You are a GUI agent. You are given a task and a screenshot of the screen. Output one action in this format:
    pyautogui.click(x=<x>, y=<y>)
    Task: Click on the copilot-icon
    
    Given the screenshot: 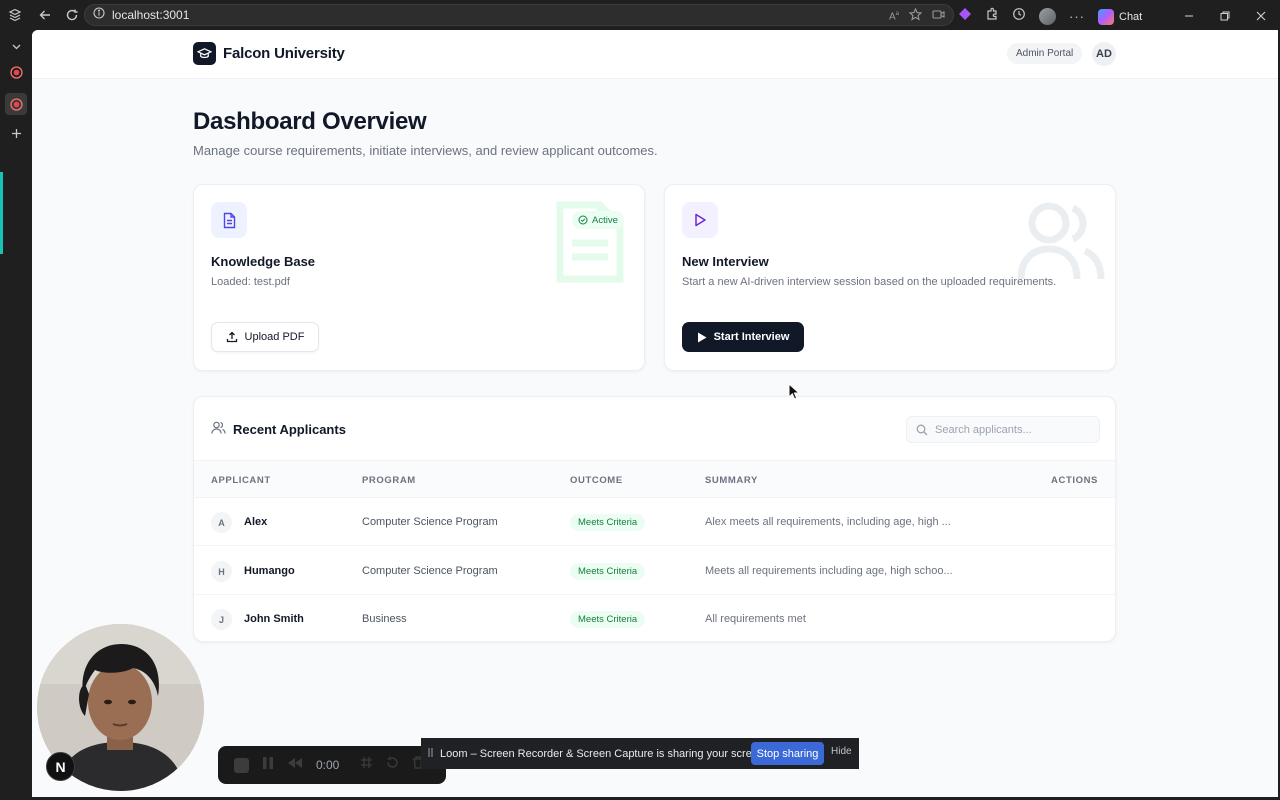 What is the action you would take?
    pyautogui.click(x=1106, y=16)
    